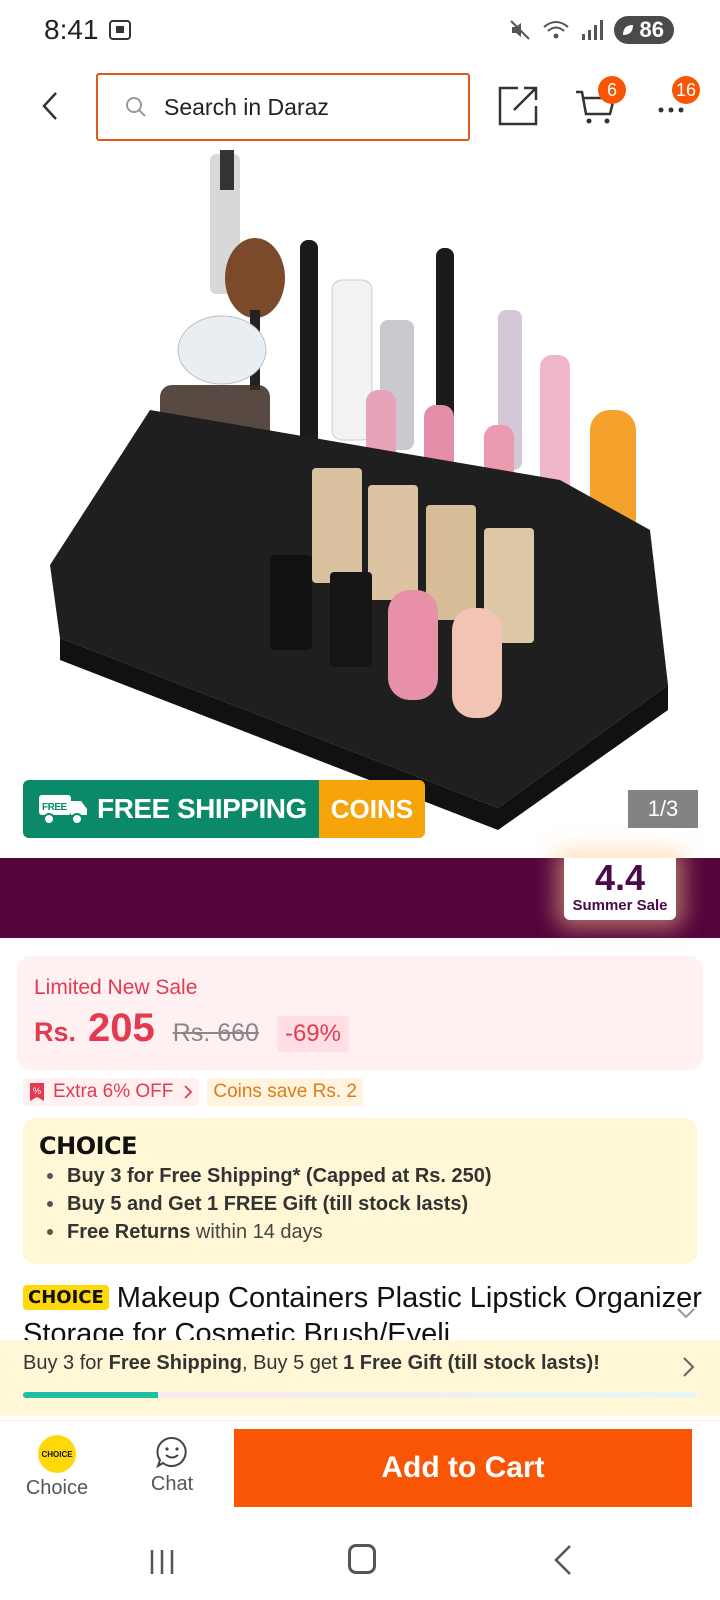 The height and width of the screenshot is (1600, 720). I want to click on bottom-action-bar: CHOICE Choice Chat Add to Cart, so click(360, 1468).